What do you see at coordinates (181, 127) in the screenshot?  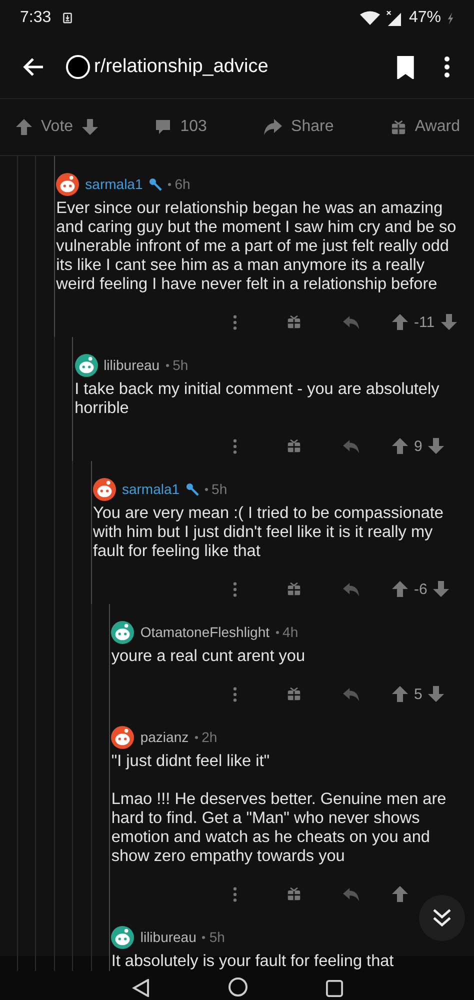 I see `comments-button: 103` at bounding box center [181, 127].